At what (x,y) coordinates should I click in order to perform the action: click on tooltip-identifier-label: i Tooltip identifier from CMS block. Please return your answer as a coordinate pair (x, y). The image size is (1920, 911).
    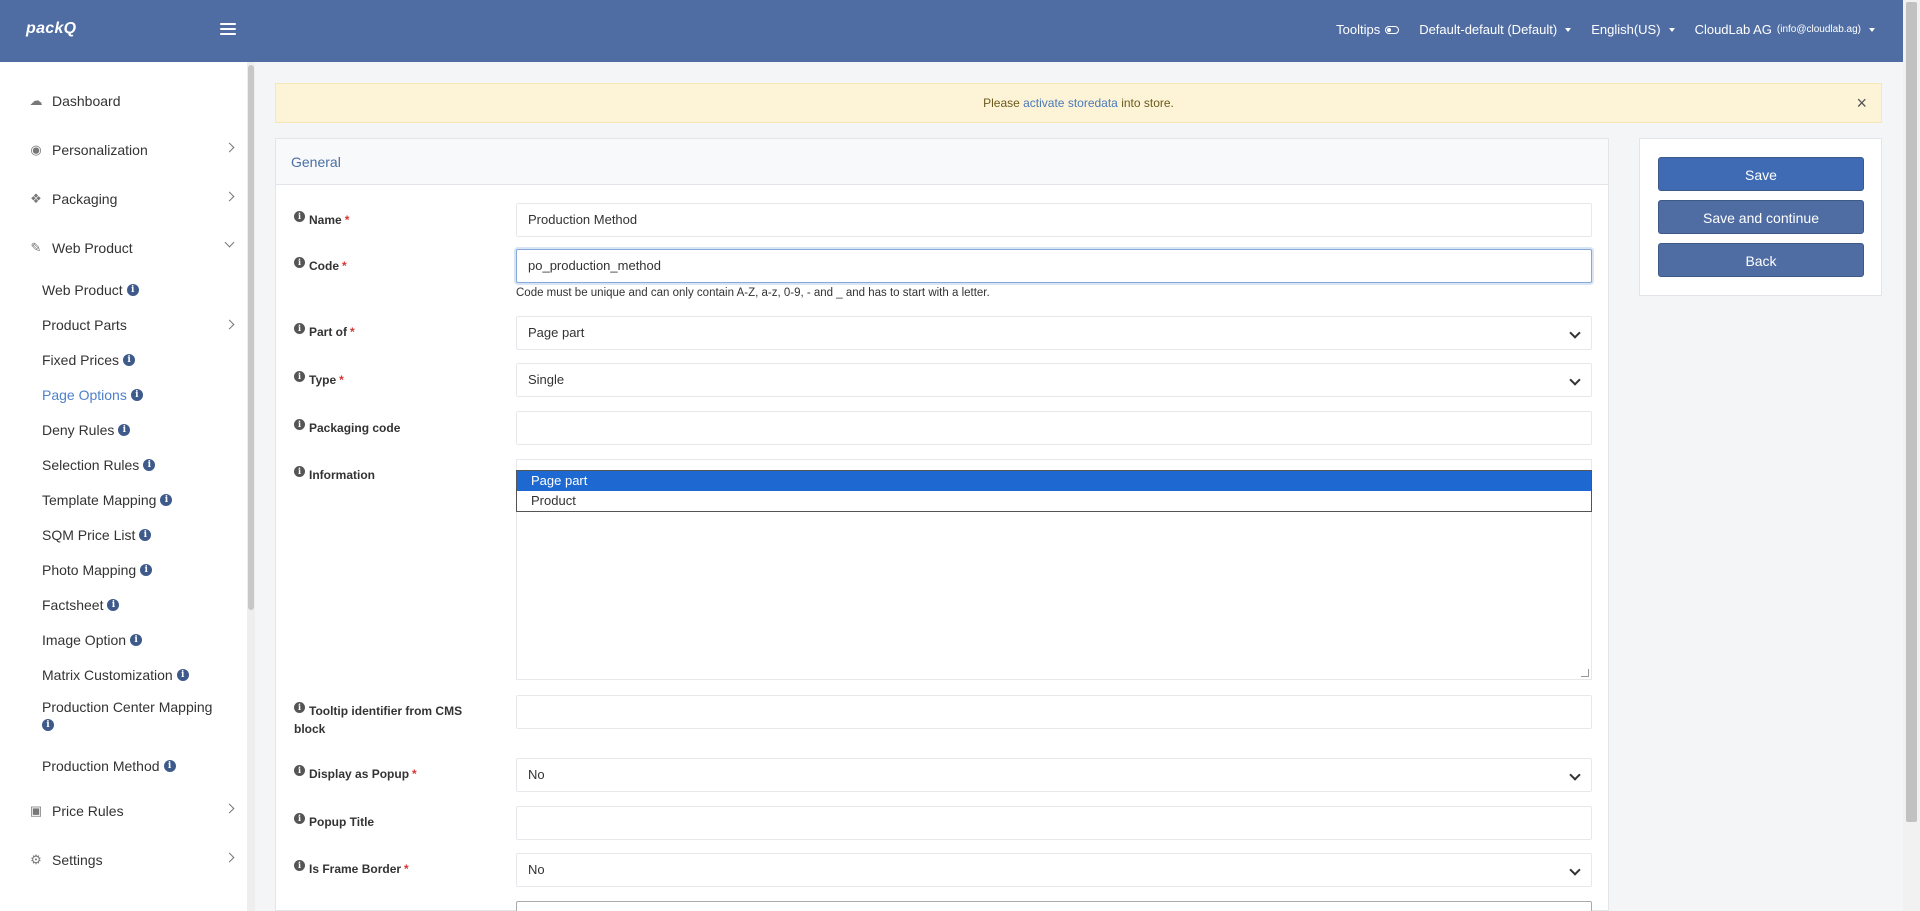
    Looking at the image, I should click on (378, 719).